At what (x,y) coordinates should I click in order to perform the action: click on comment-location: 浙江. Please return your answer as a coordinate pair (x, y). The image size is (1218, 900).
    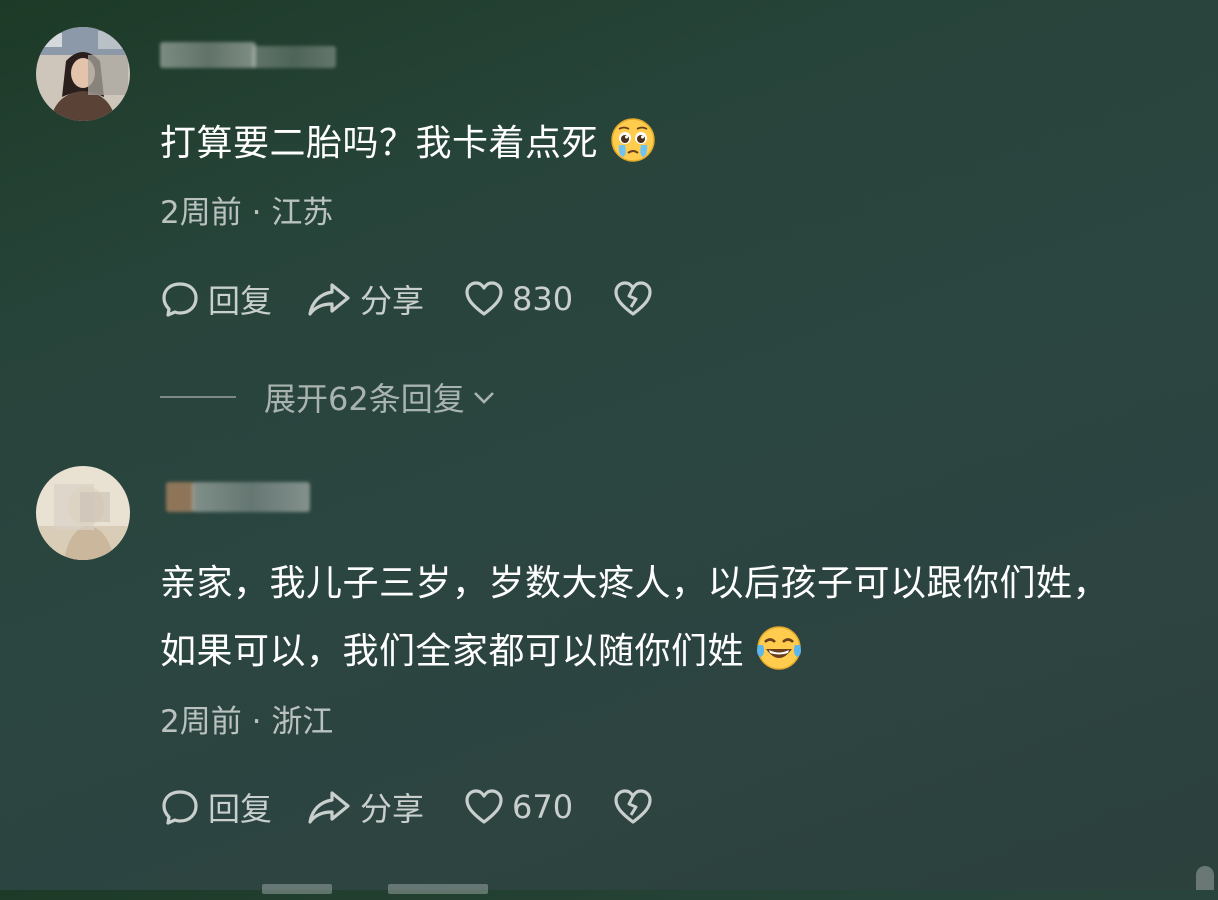
    Looking at the image, I should click on (302, 722).